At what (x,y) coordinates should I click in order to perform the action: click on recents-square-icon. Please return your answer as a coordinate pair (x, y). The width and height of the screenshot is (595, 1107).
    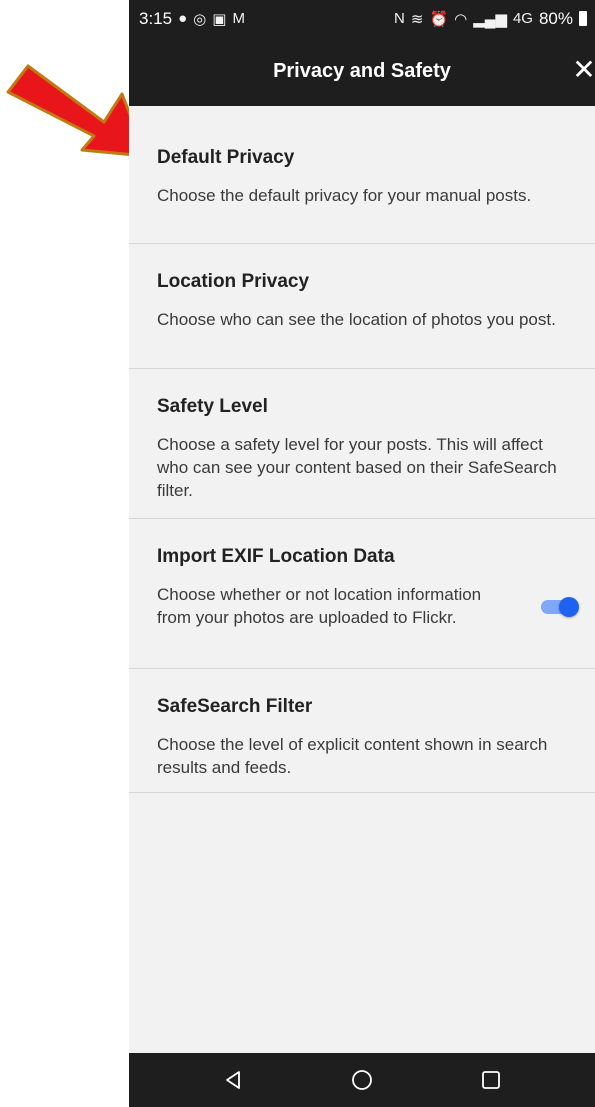
    Looking at the image, I should click on (491, 1080).